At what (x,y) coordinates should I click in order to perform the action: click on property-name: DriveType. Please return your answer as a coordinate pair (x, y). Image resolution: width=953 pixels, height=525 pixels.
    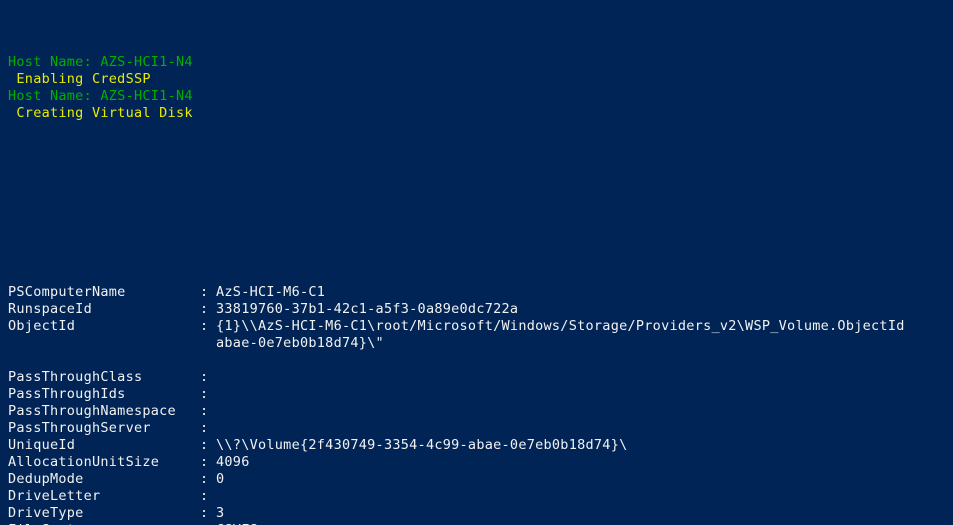
    Looking at the image, I should click on (46, 513).